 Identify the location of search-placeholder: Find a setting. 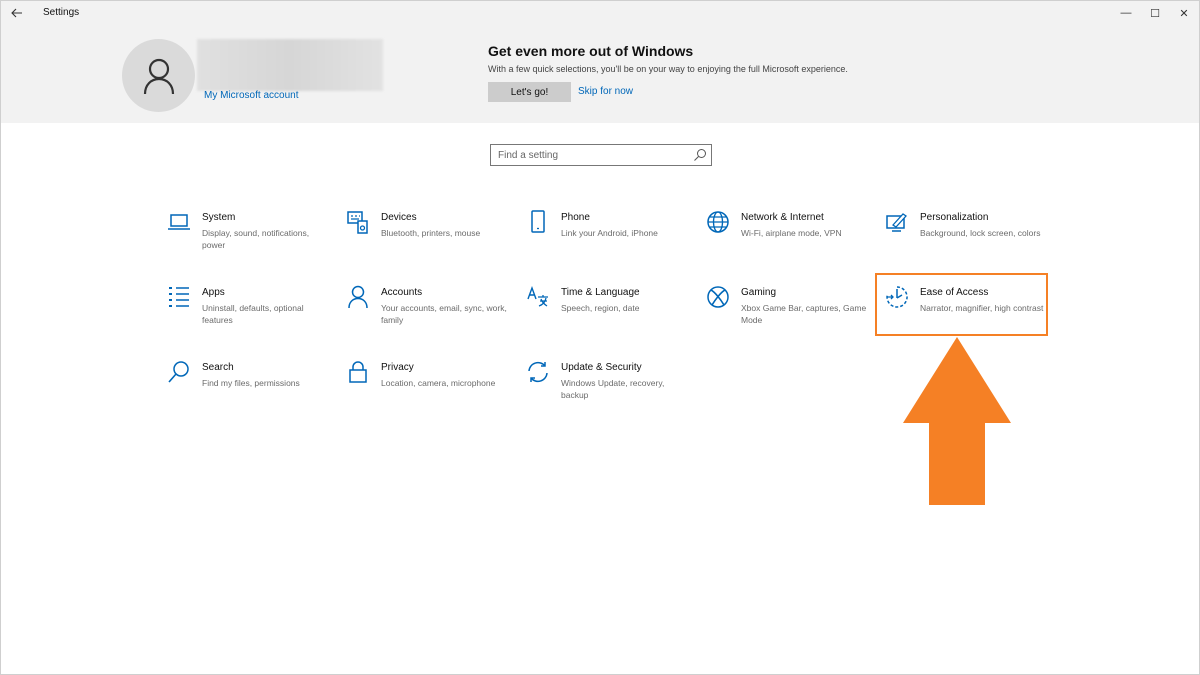
(528, 155).